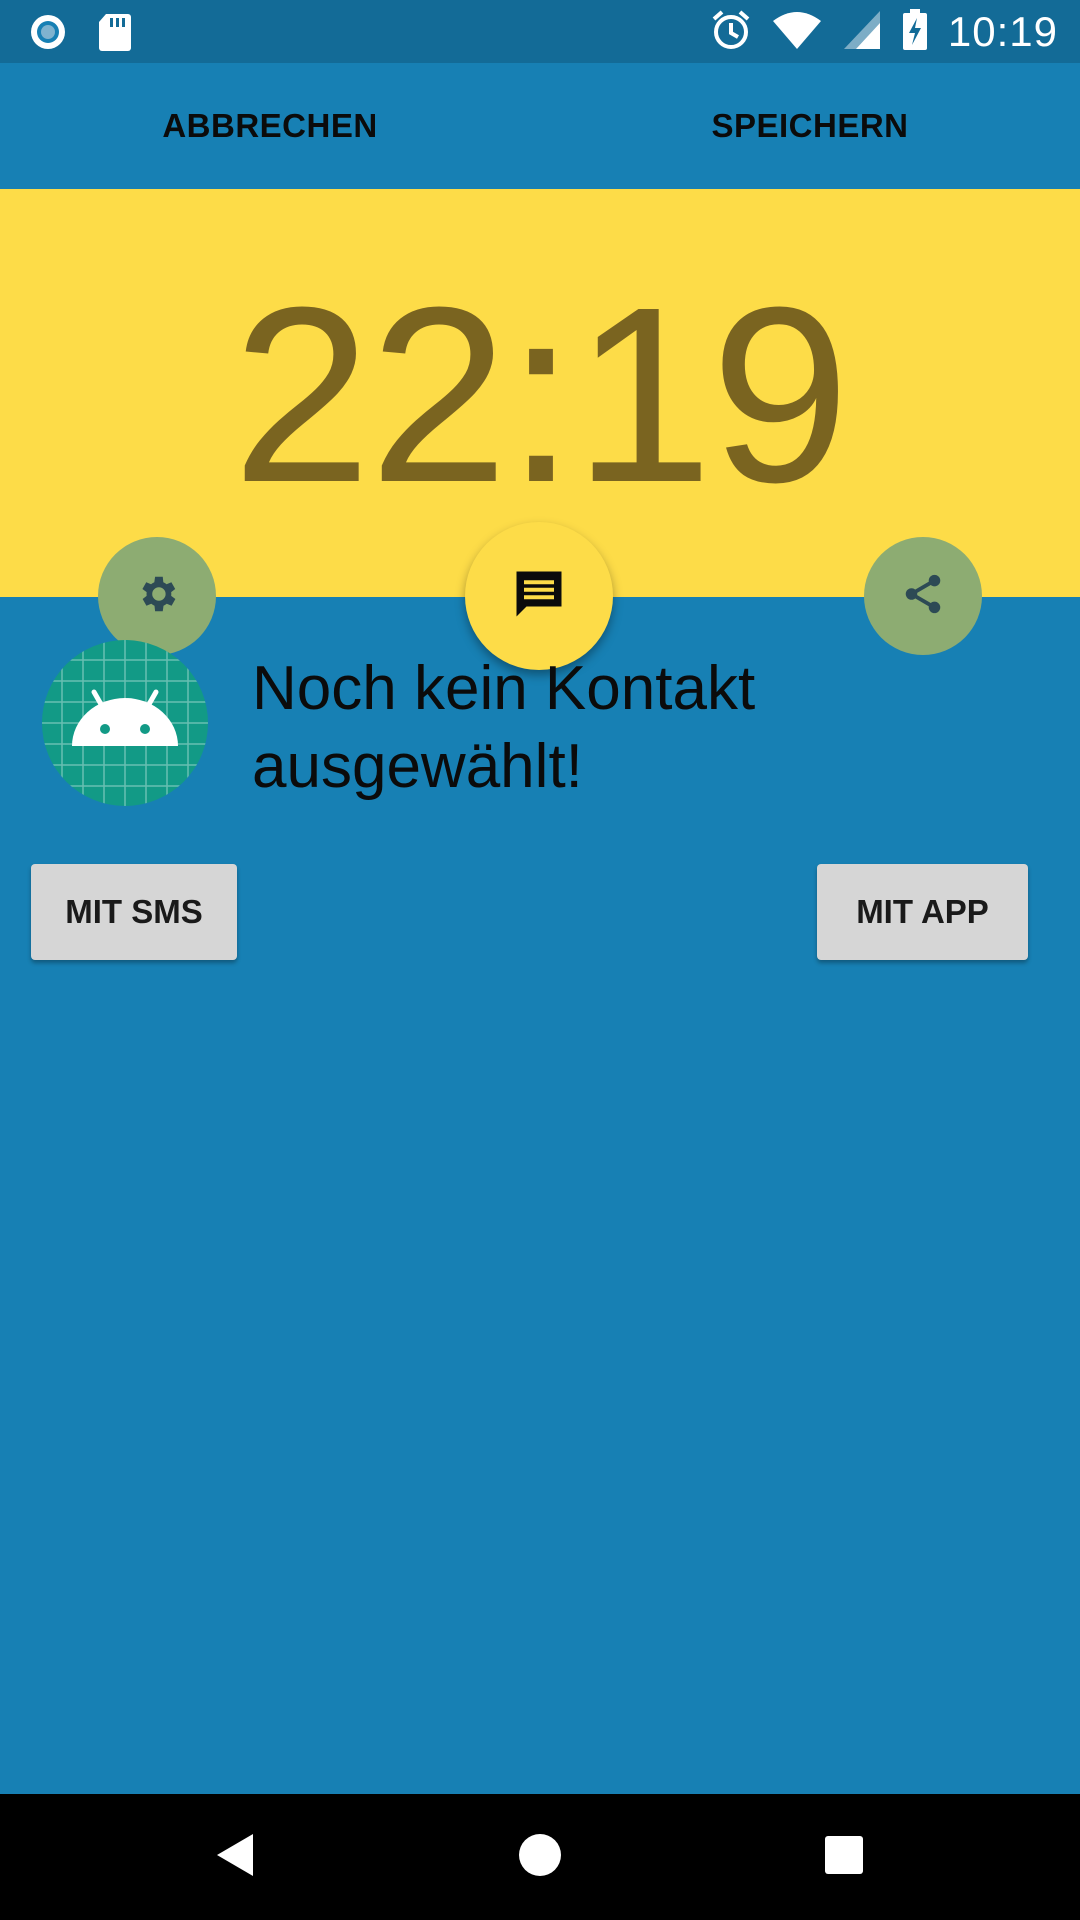  I want to click on message-button, so click(539, 596).